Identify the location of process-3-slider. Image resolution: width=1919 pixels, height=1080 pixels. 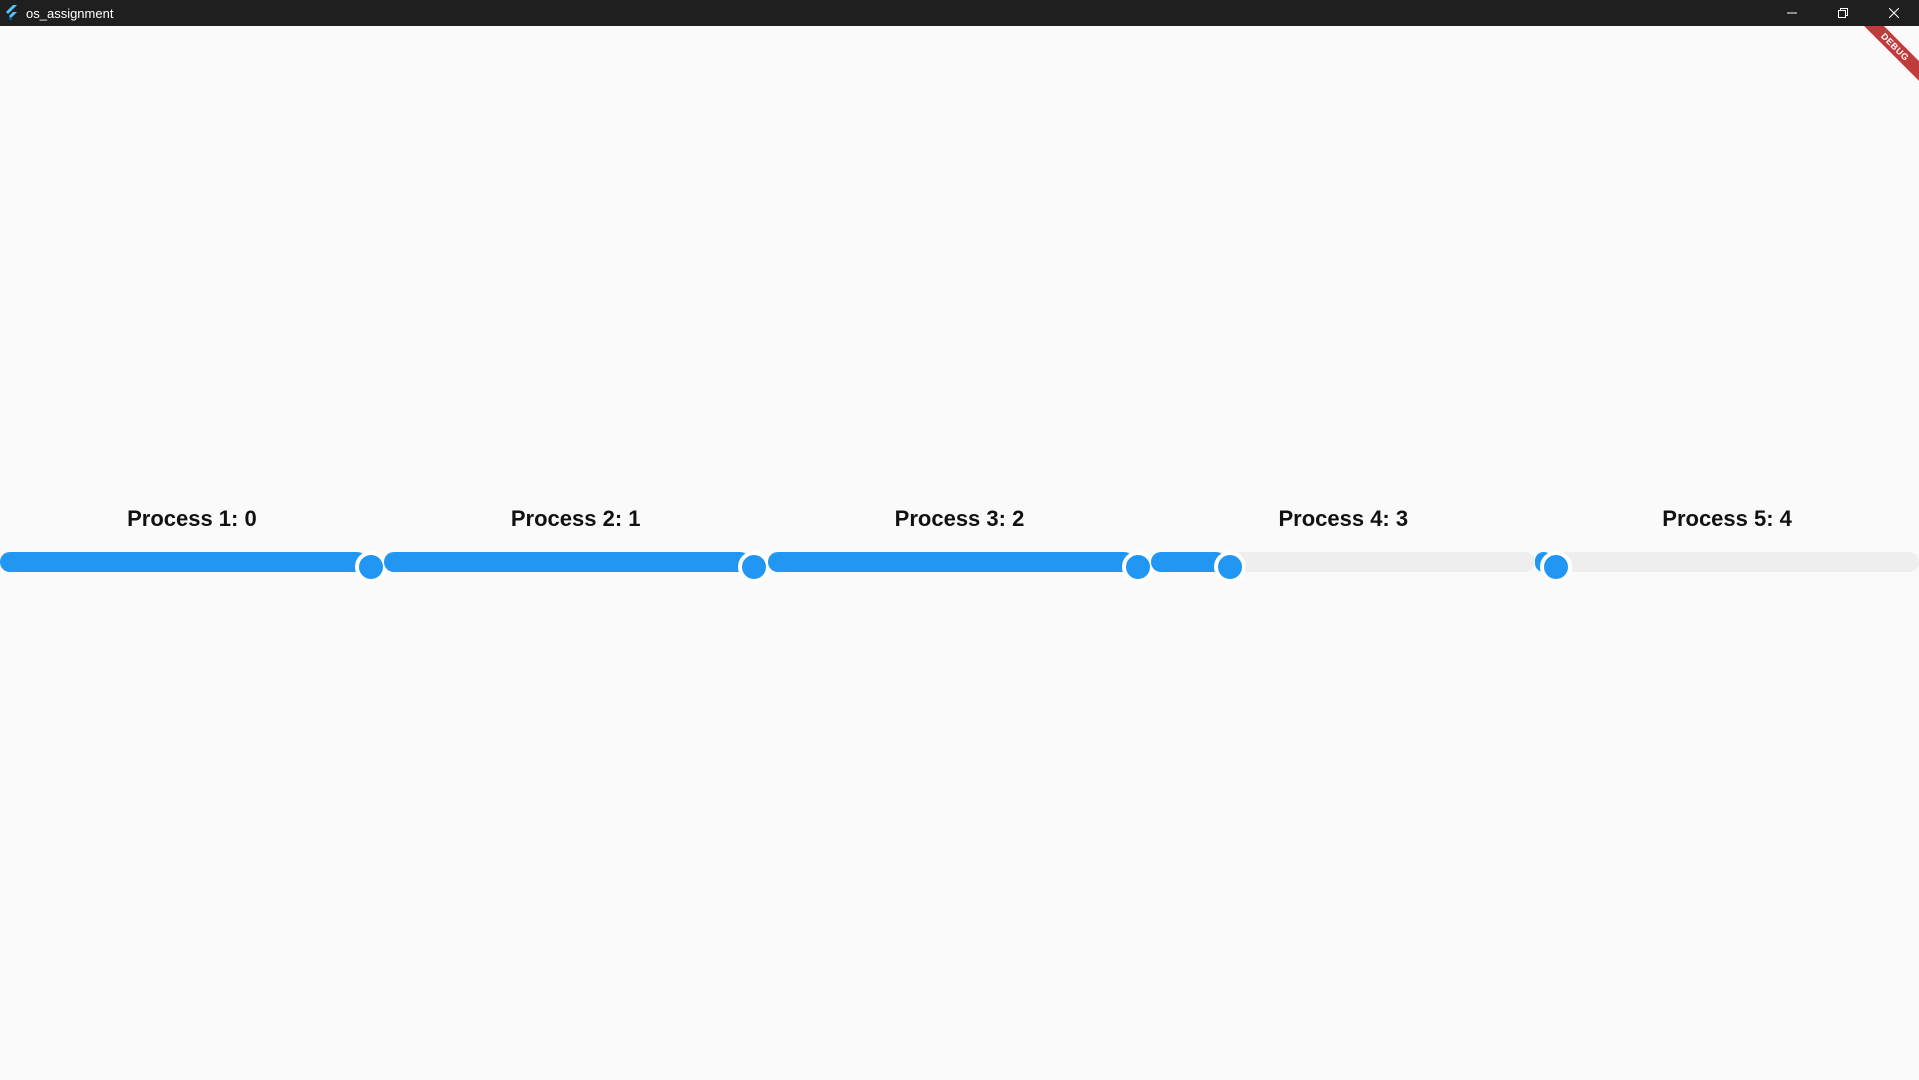
(961, 562).